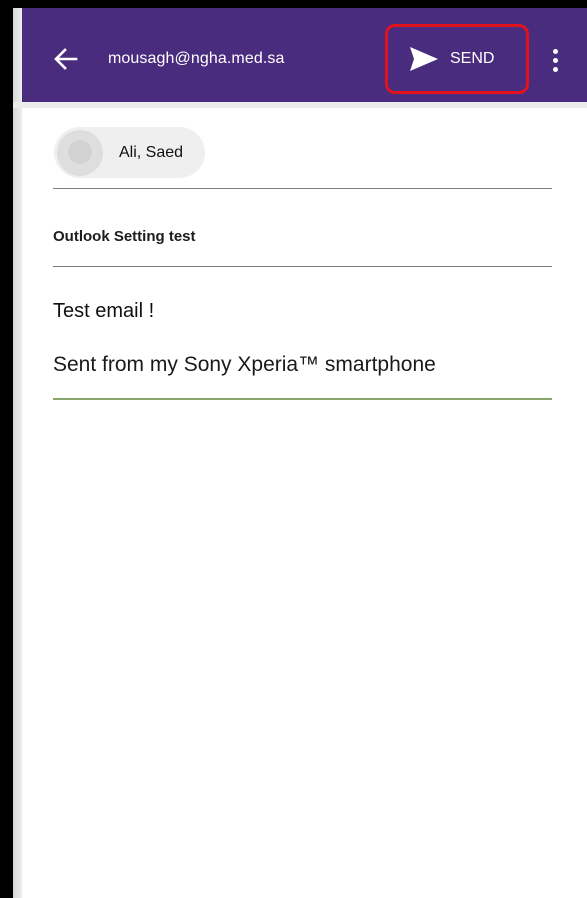  Describe the element at coordinates (300, 105) in the screenshot. I see `toolbar-shadow-strip` at that location.